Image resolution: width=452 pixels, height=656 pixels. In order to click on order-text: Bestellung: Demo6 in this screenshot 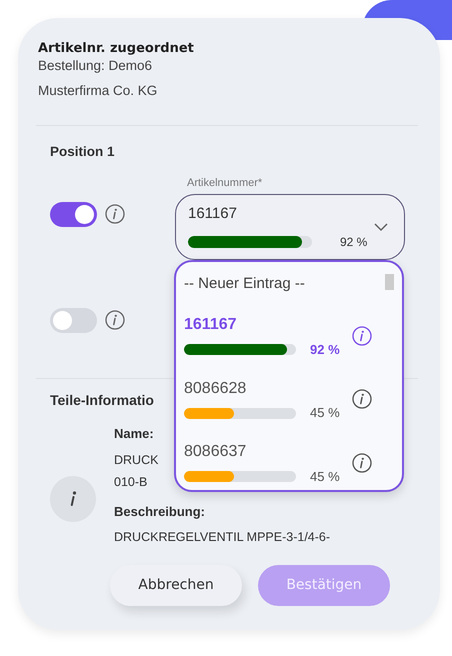, I will do `click(96, 65)`.